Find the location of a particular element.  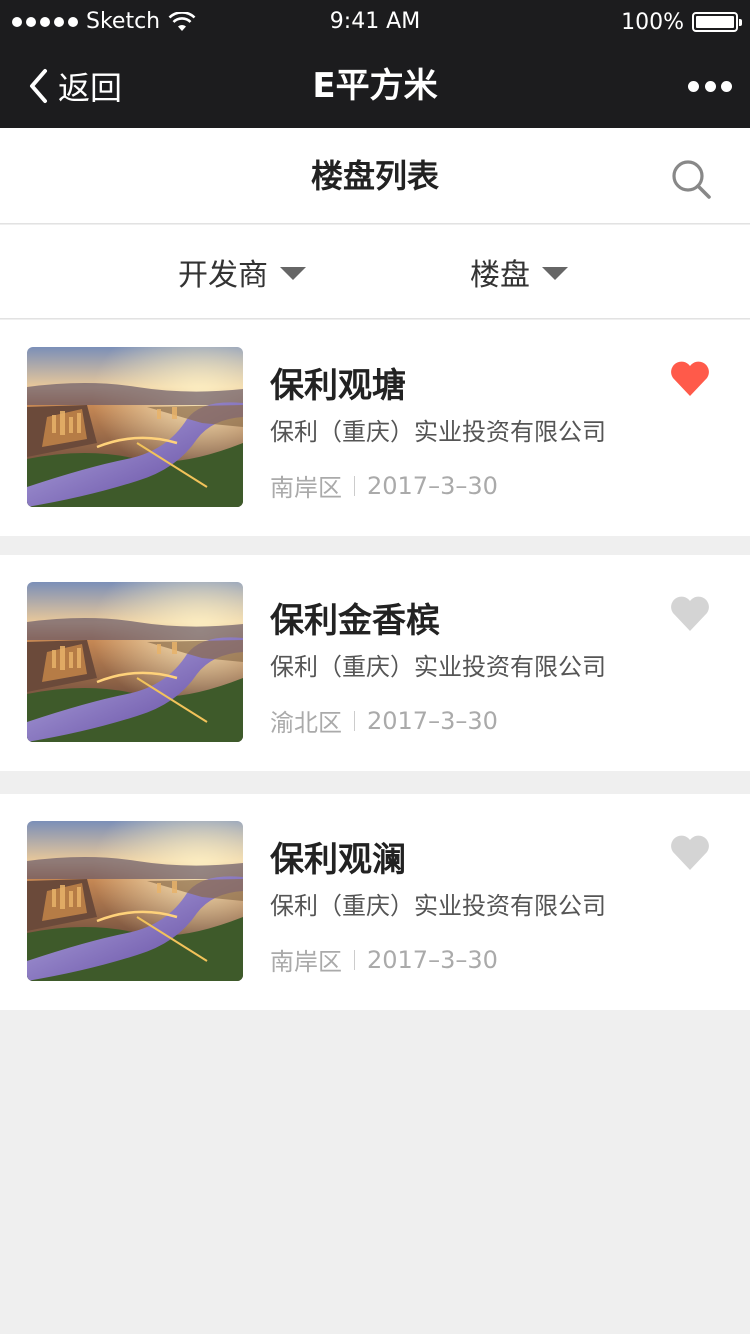

page-header: 楼盘列表 is located at coordinates (375, 176).